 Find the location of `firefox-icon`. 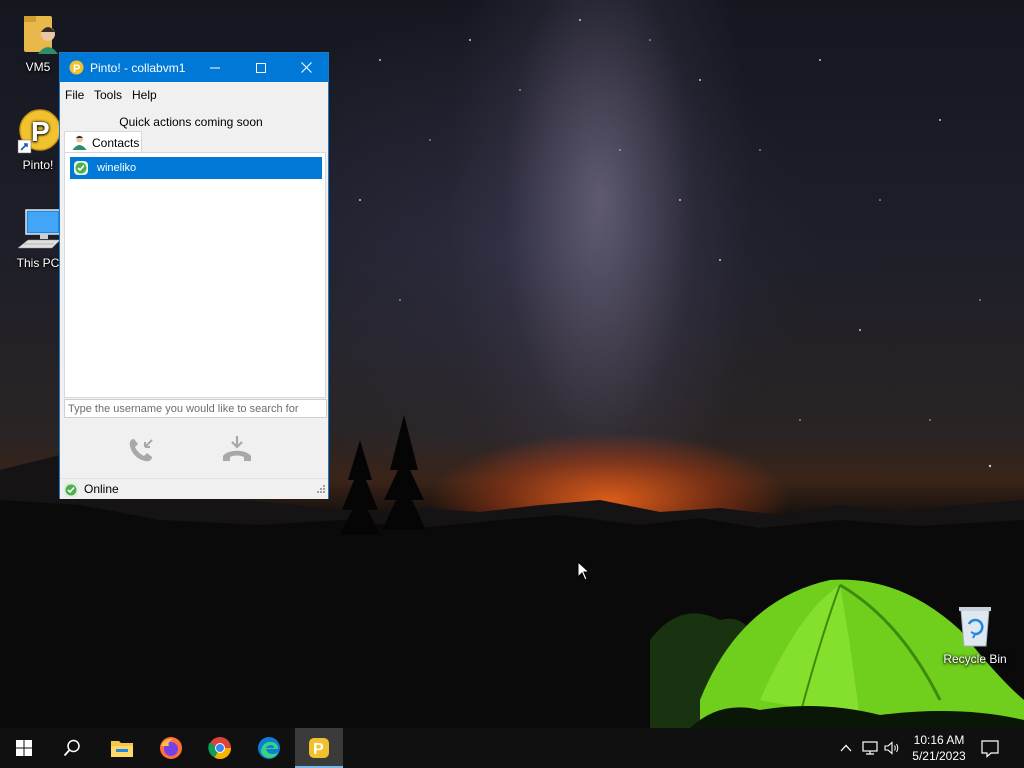

firefox-icon is located at coordinates (171, 748).